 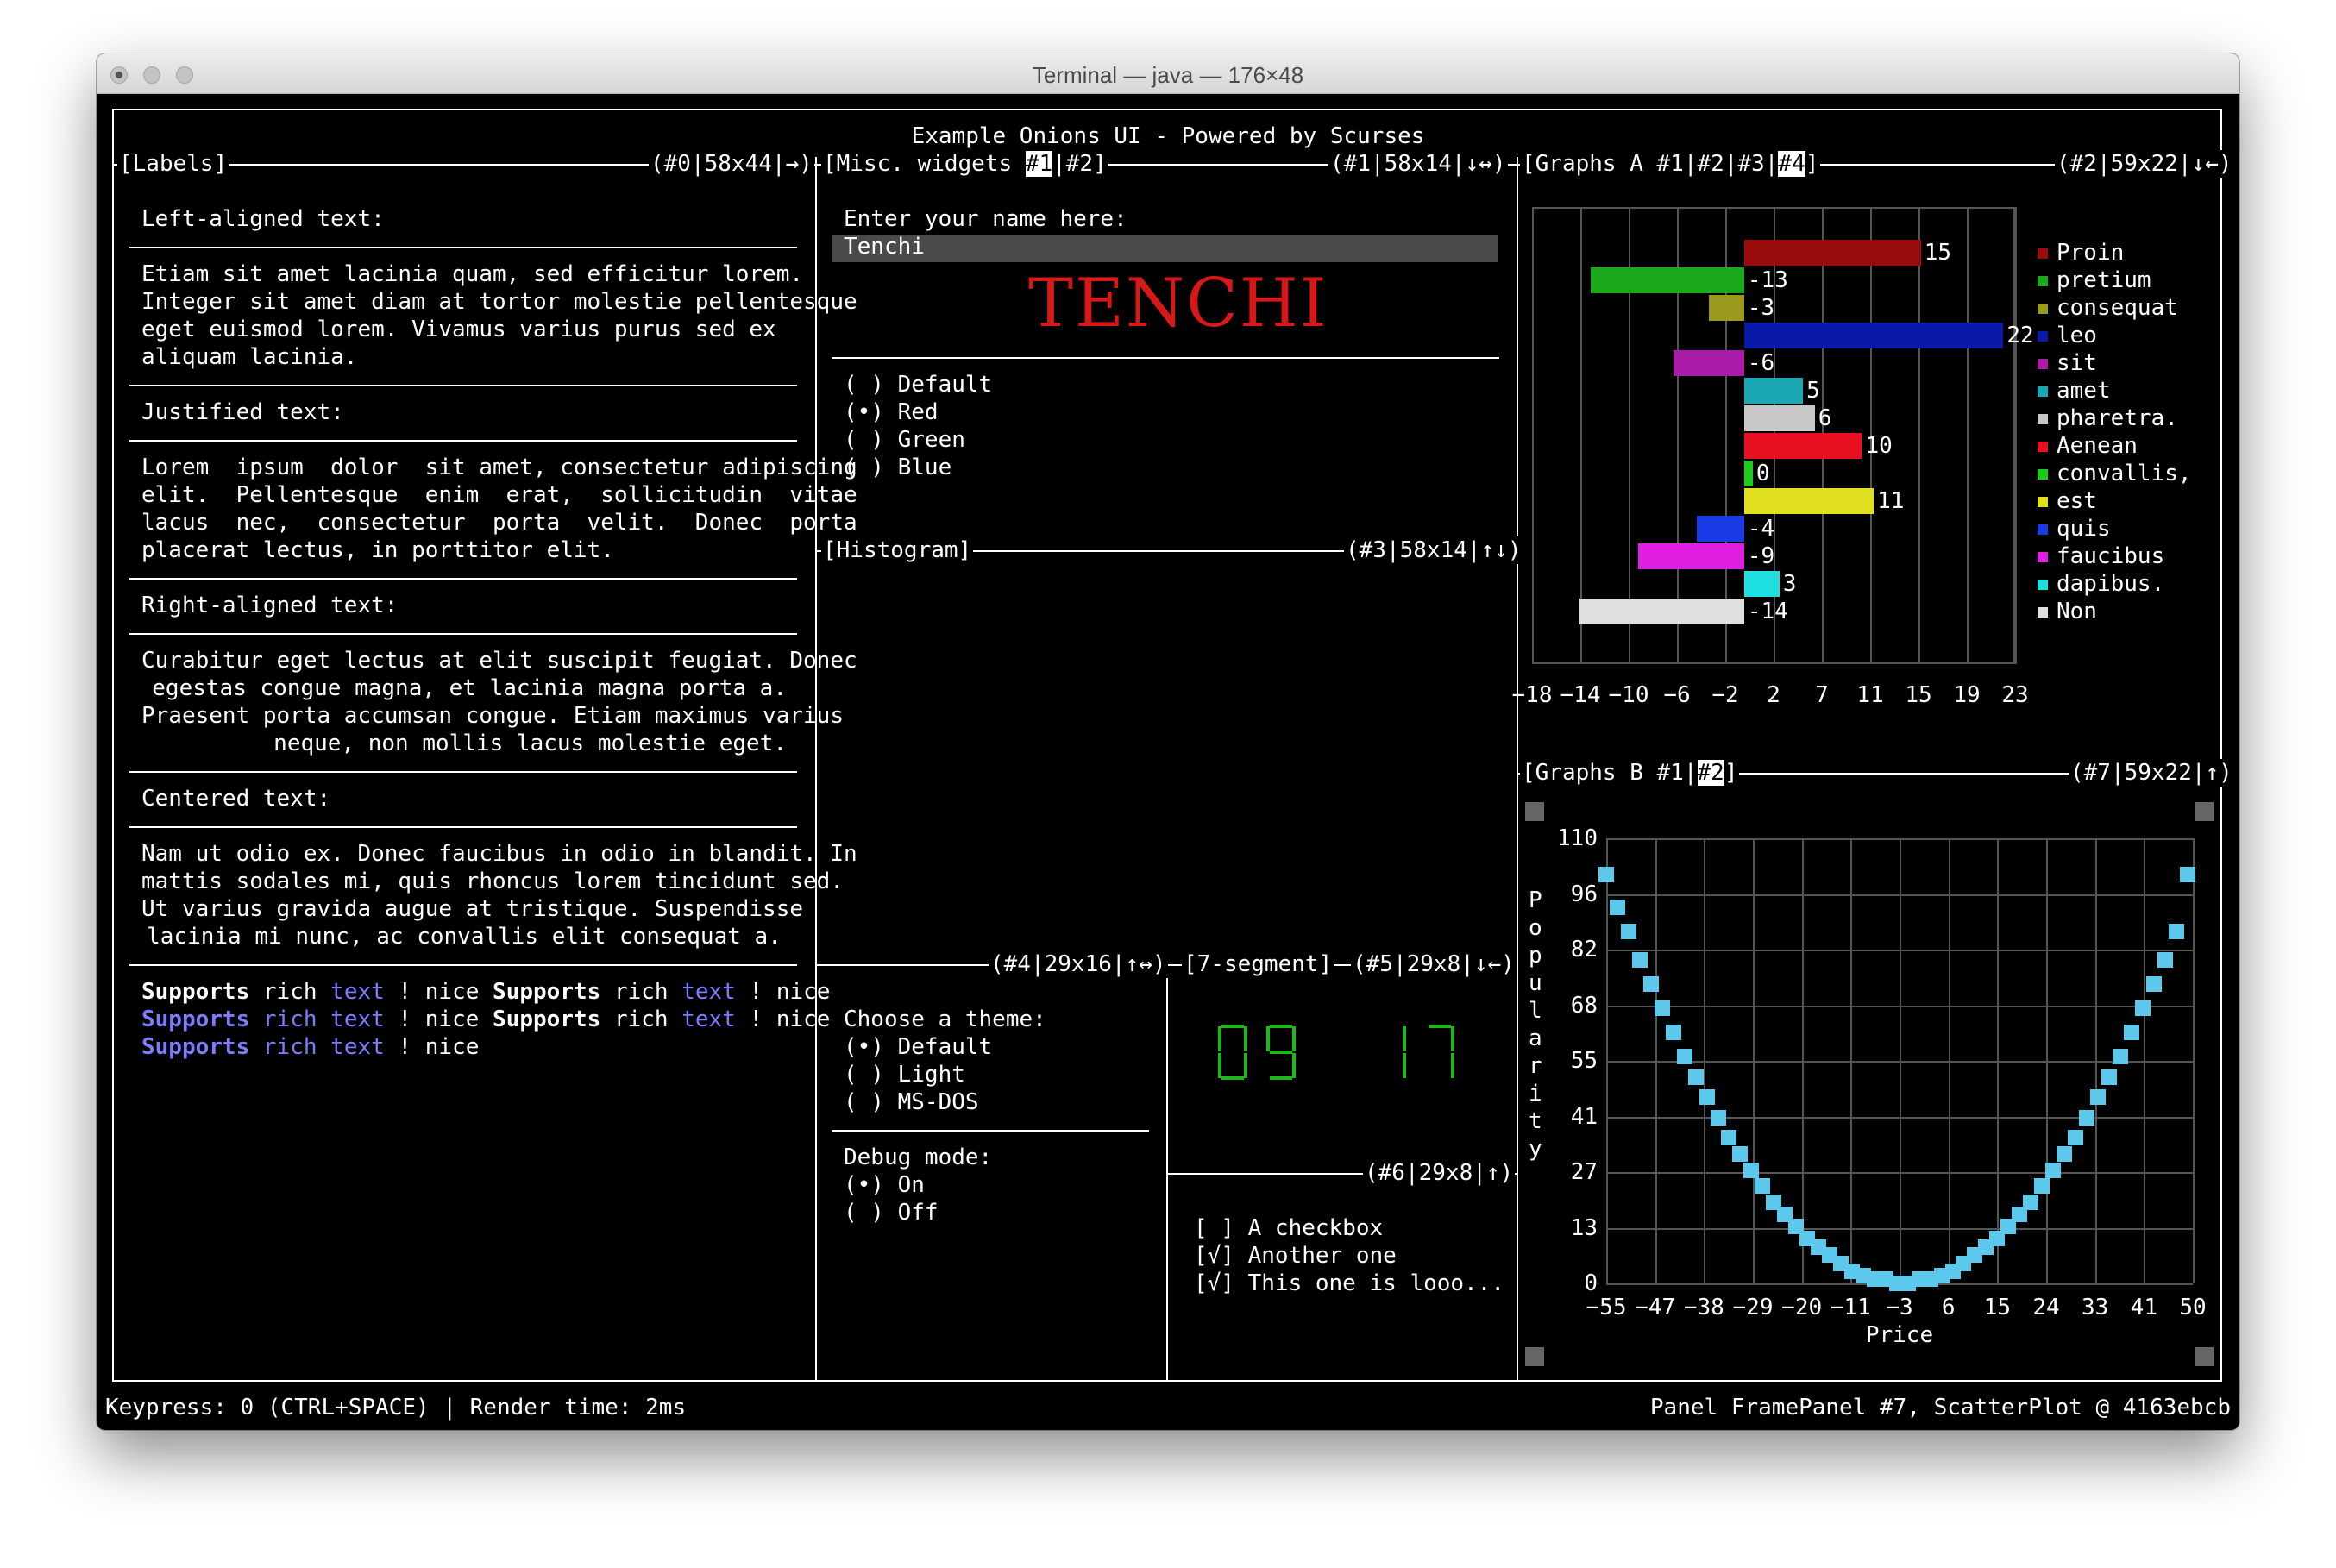 What do you see at coordinates (1535, 1121) in the screenshot?
I see `scatter-y-axis-label-char: t` at bounding box center [1535, 1121].